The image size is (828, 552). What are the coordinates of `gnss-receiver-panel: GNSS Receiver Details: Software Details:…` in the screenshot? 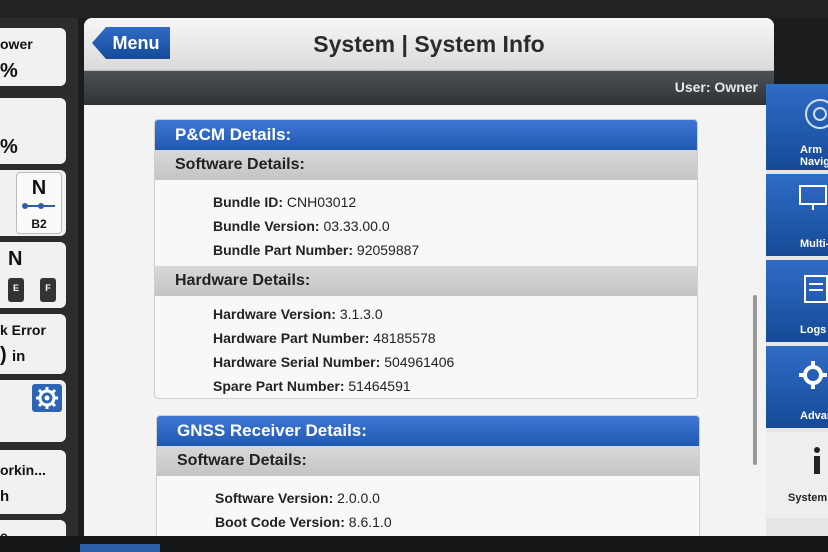 It's located at (428, 475).